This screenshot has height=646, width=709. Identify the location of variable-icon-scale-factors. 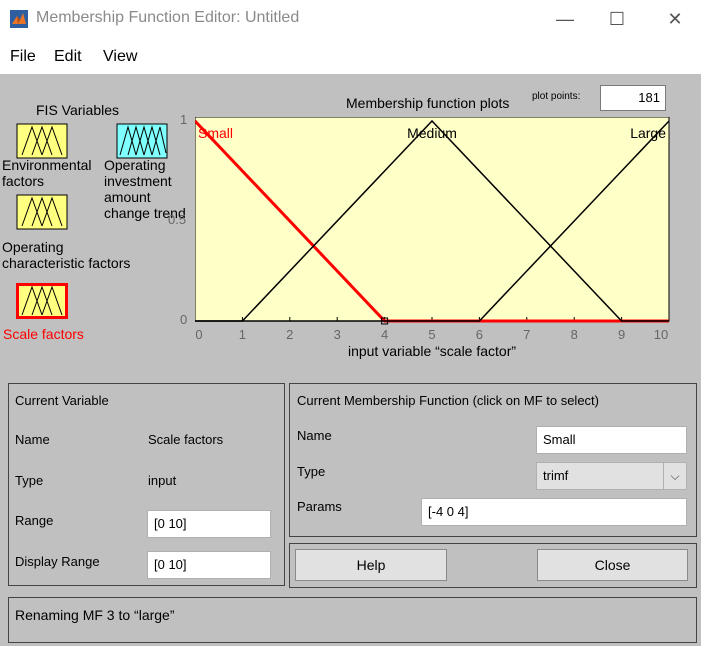
(42, 301).